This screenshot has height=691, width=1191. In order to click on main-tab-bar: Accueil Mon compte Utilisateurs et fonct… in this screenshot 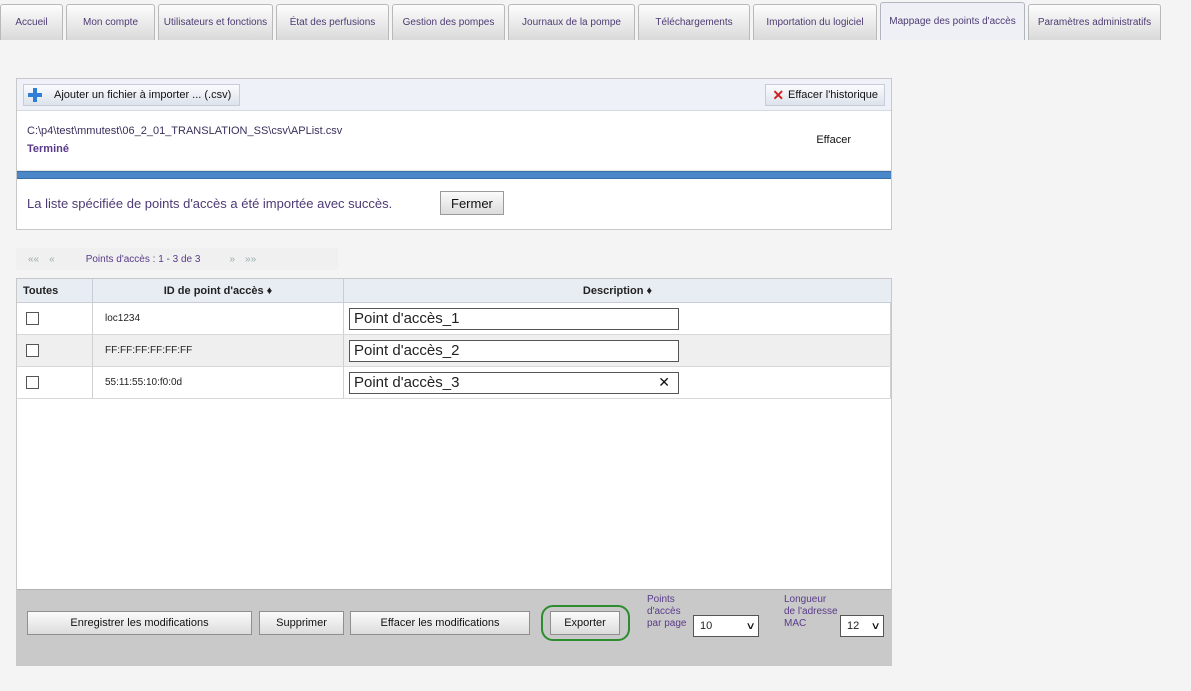, I will do `click(595, 20)`.